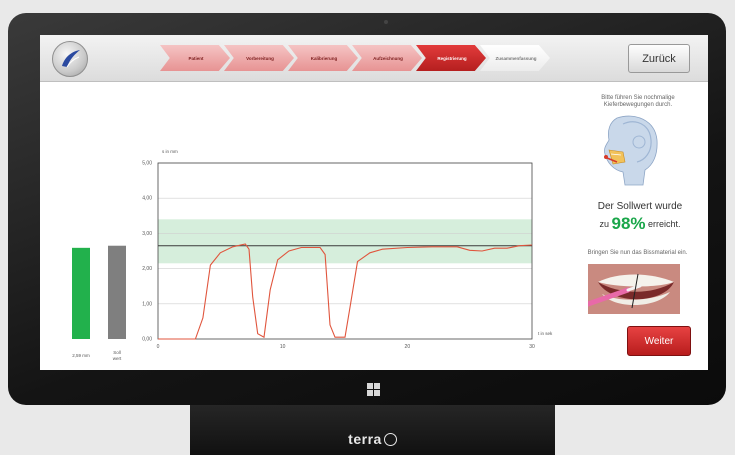 The width and height of the screenshot is (735, 455). What do you see at coordinates (283, 347) in the screenshot?
I see `x-tick-label: 10` at bounding box center [283, 347].